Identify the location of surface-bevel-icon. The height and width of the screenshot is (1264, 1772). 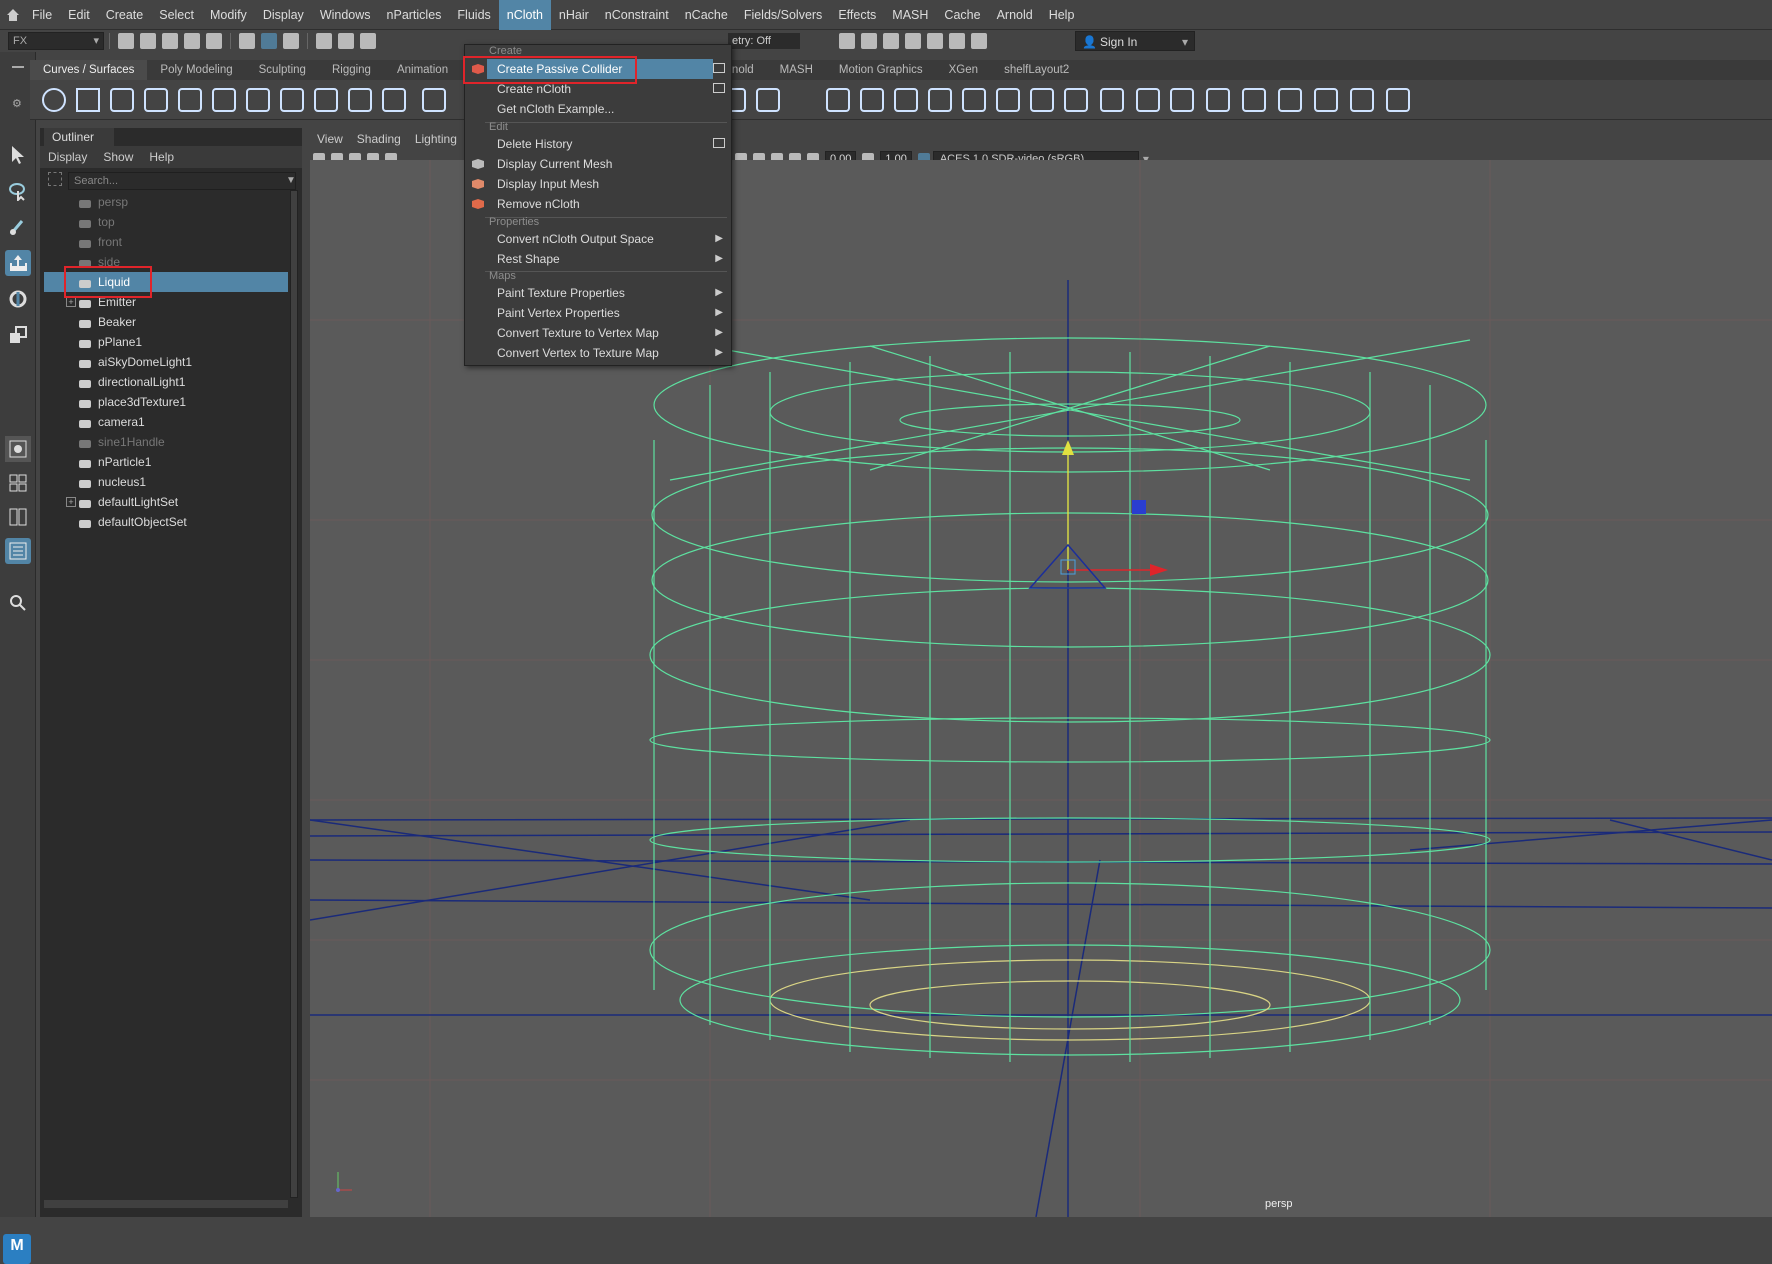
(1008, 100).